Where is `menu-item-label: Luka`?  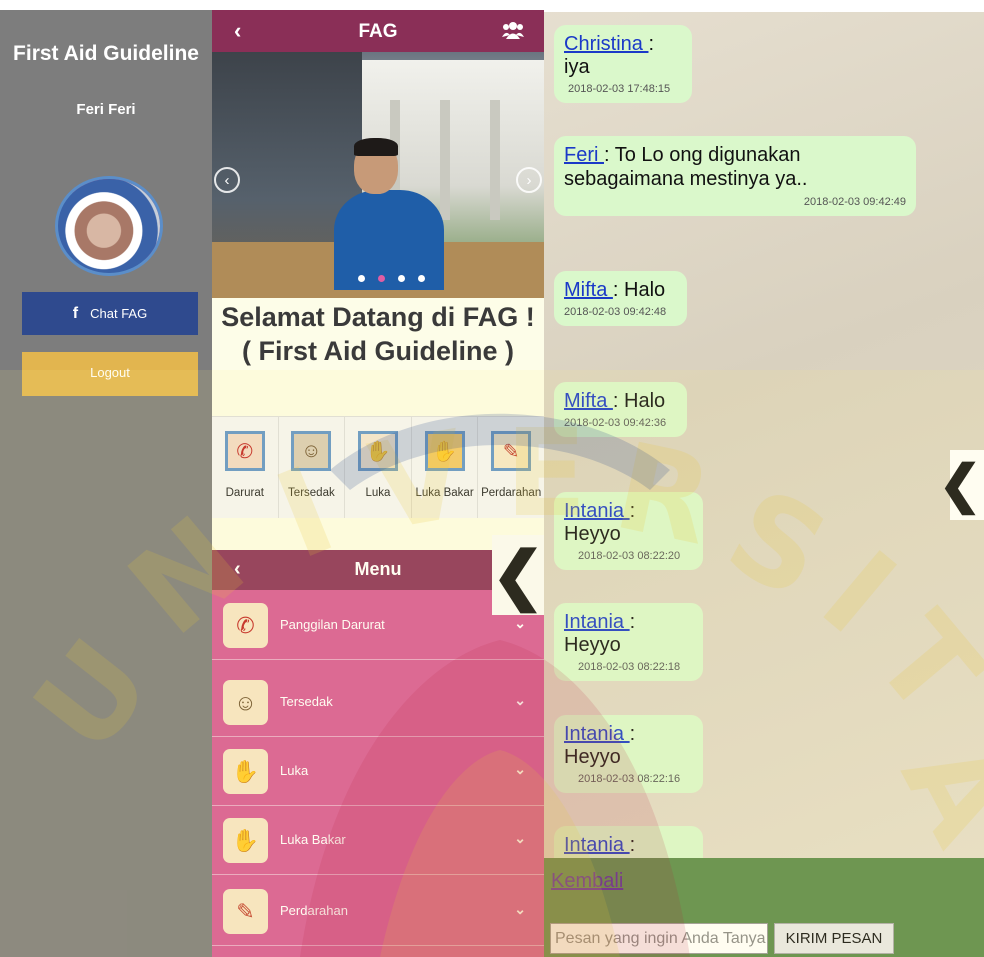
menu-item-label: Luka is located at coordinates (294, 770).